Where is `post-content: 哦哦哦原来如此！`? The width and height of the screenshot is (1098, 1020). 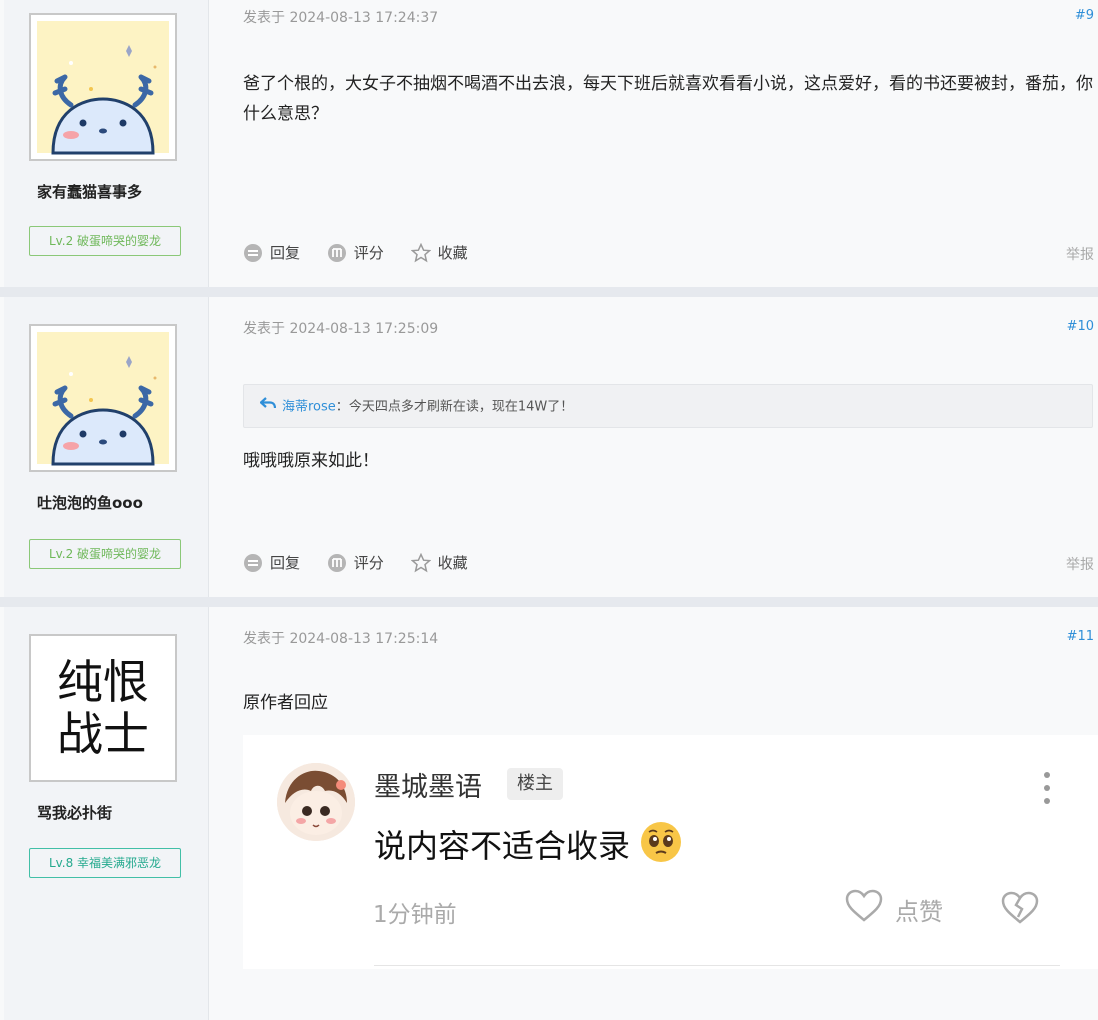 post-content: 哦哦哦原来如此！ is located at coordinates (311, 461).